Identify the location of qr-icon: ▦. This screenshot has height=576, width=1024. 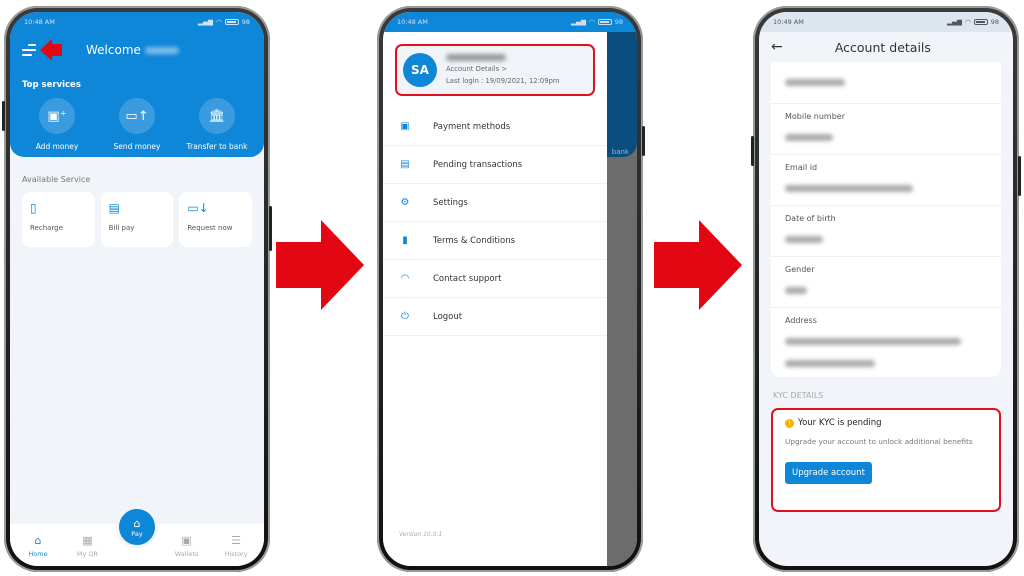
(87, 540).